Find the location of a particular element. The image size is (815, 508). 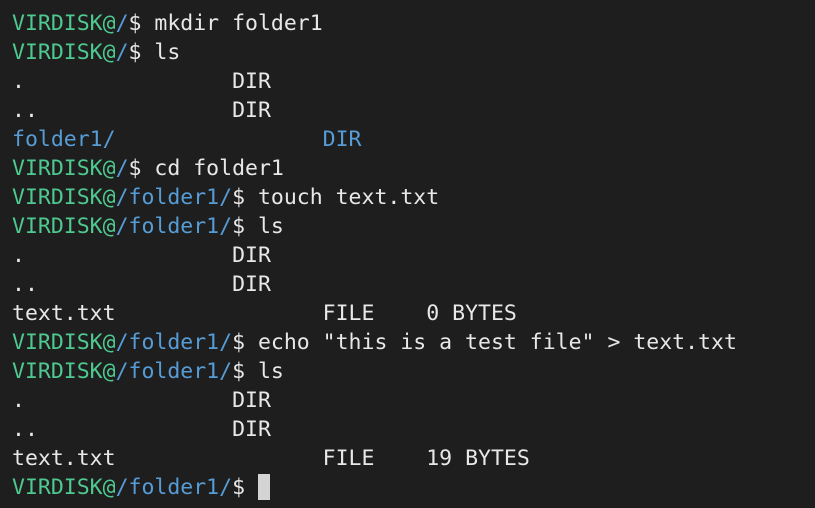

command-text: mkdir folder1 is located at coordinates (238, 23).